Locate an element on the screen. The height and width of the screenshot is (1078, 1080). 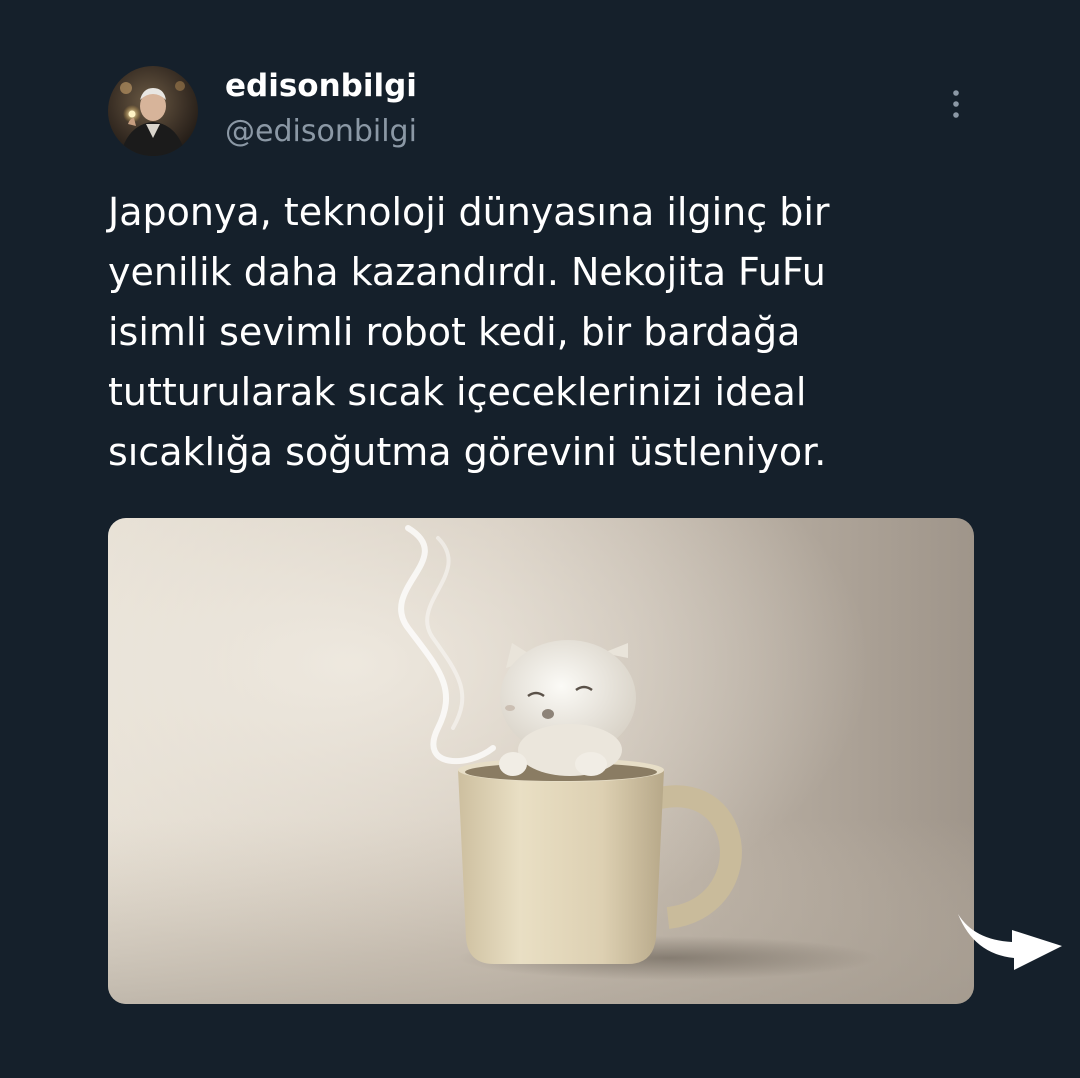
display-name: edisonbilgi is located at coordinates (321, 86).